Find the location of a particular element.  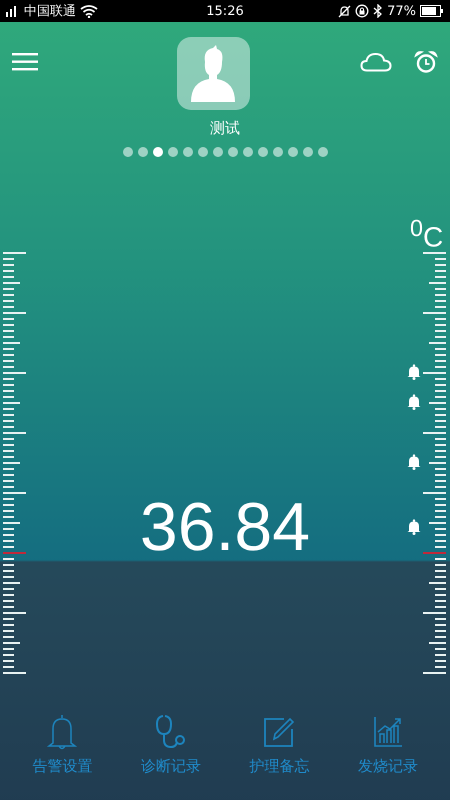

stethoscope-icon is located at coordinates (171, 732).